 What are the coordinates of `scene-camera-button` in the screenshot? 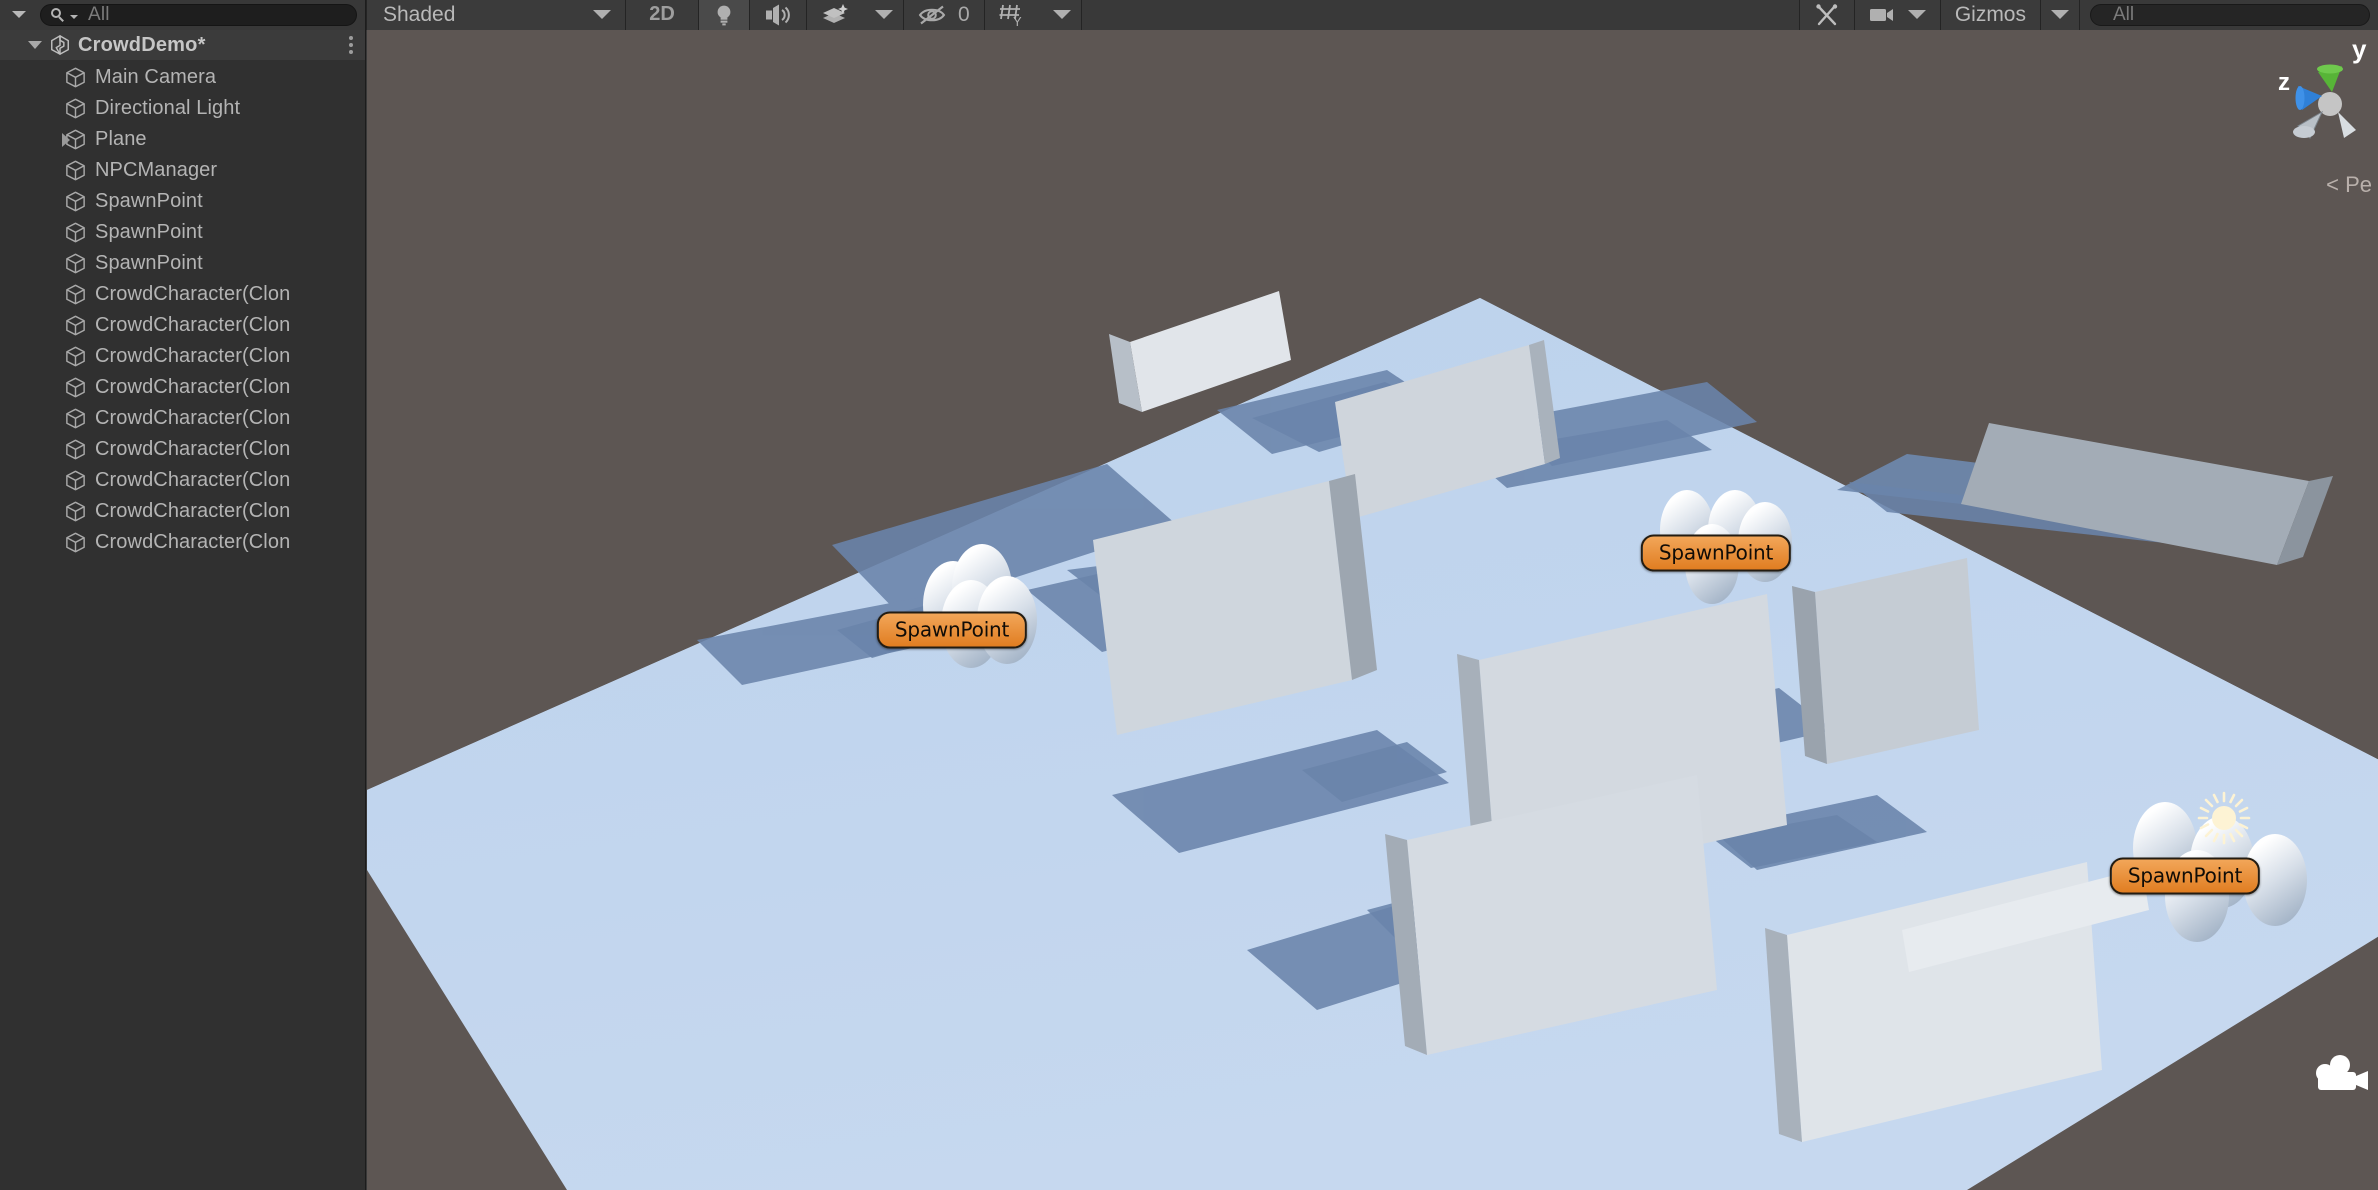 It's located at (1897, 15).